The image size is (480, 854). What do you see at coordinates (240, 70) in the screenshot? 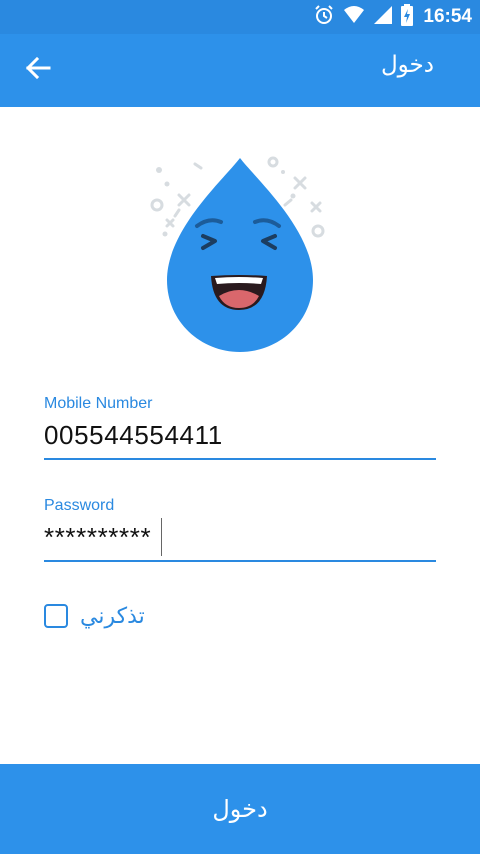
I see `app-bar: دخول` at bounding box center [240, 70].